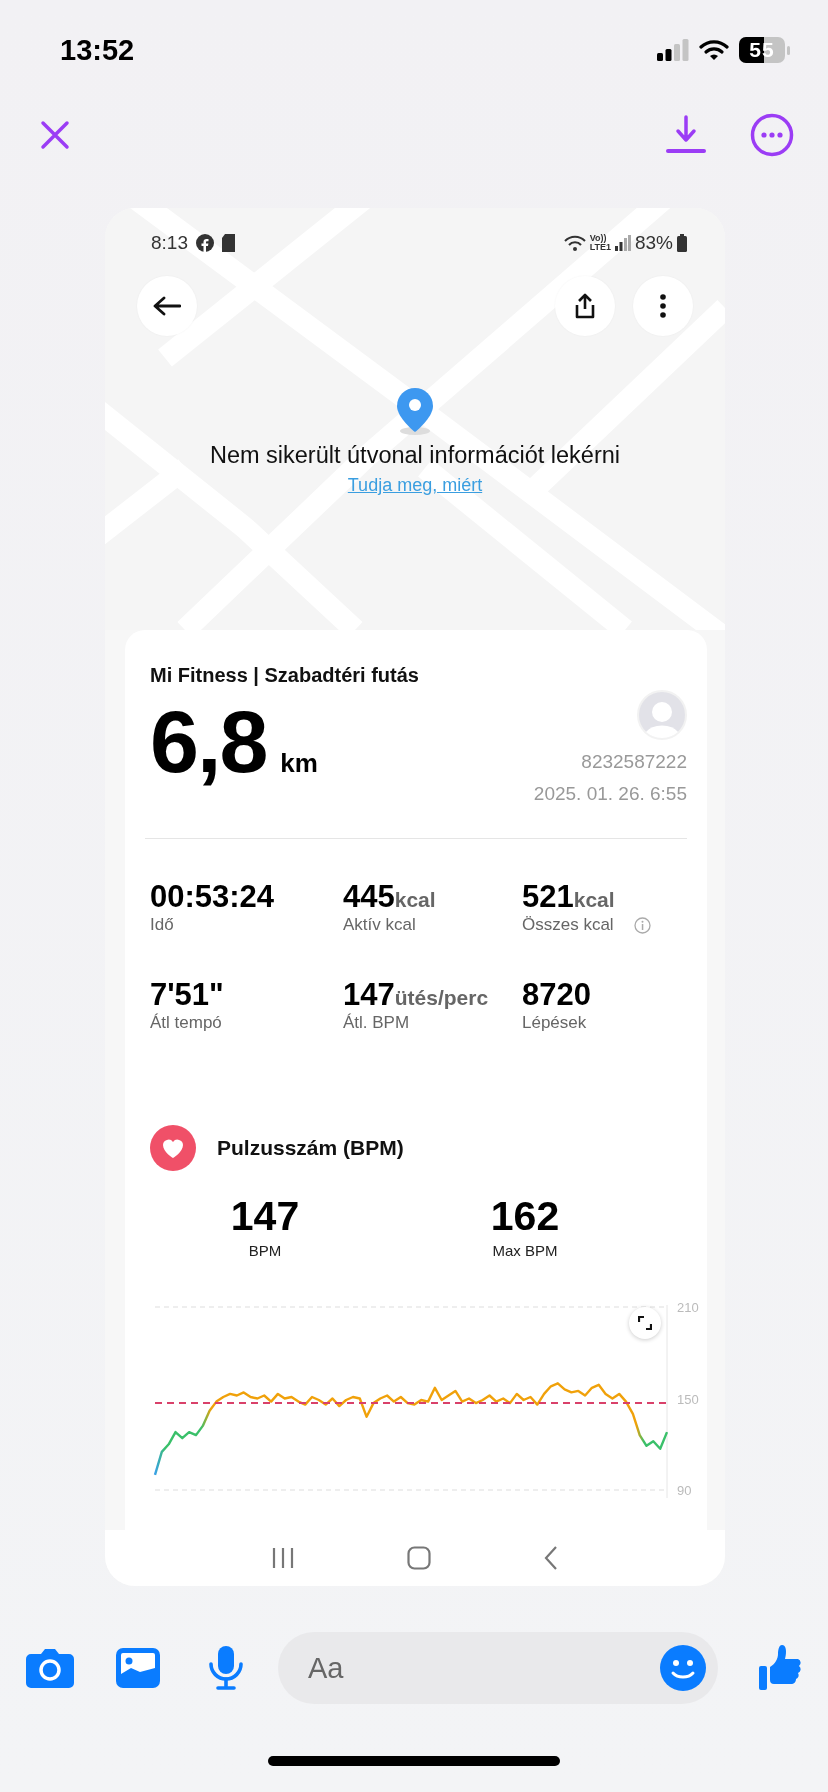  I want to click on bpm-value: 162, so click(525, 1216).